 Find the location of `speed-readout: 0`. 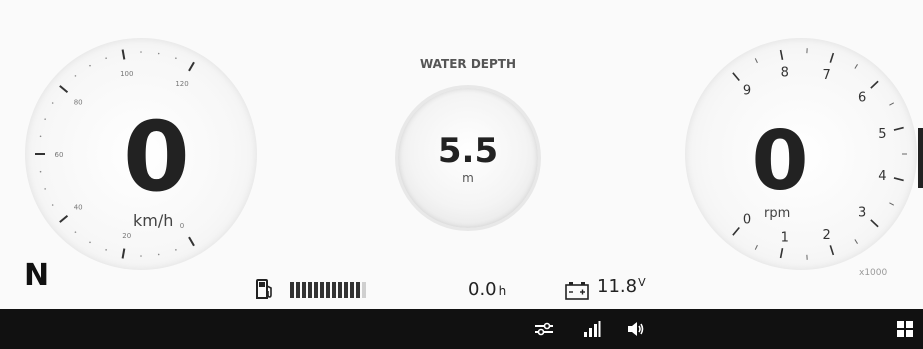

speed-readout: 0 is located at coordinates (156, 157).